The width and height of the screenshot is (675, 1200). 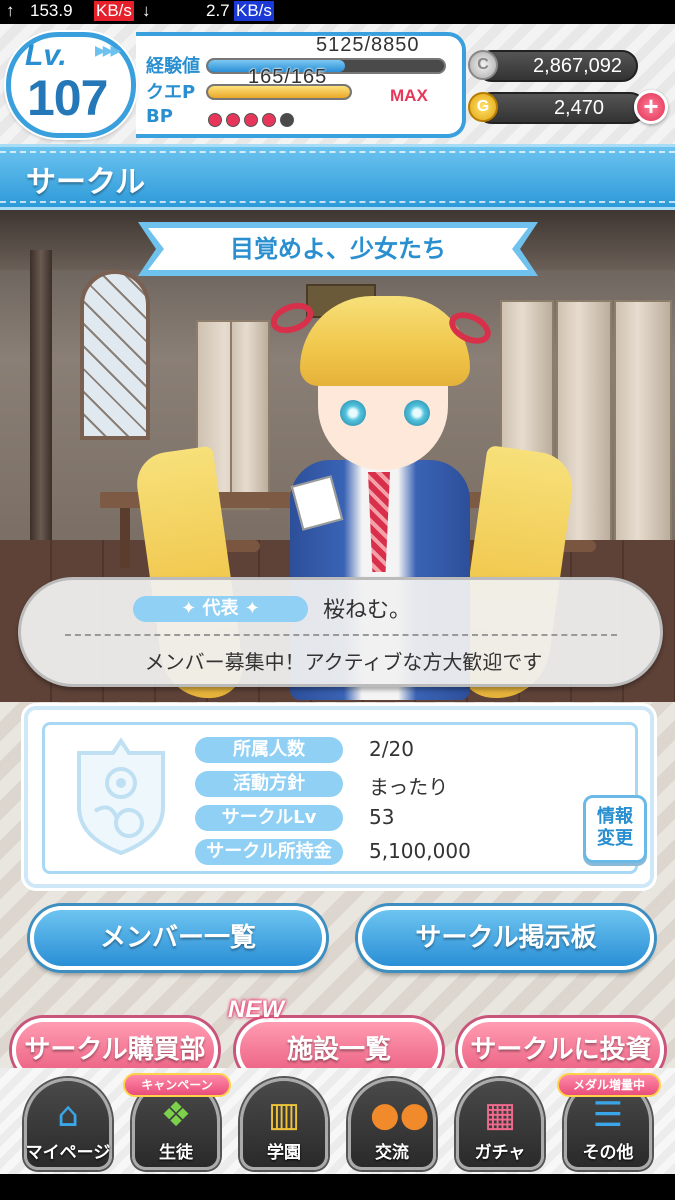 I want to click on circle-funds-label: サークル所持金, so click(x=269, y=852).